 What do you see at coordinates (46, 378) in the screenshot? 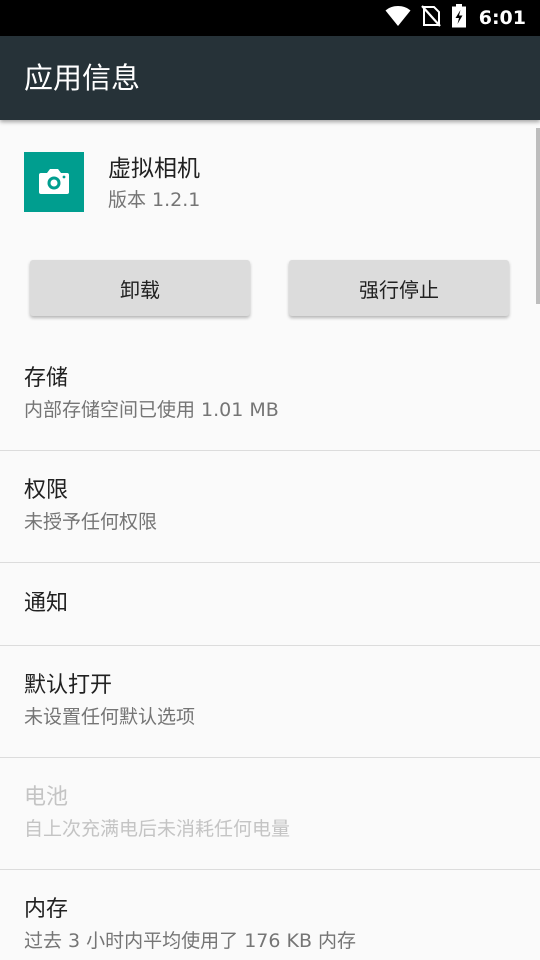
I see `item-title: 存储` at bounding box center [46, 378].